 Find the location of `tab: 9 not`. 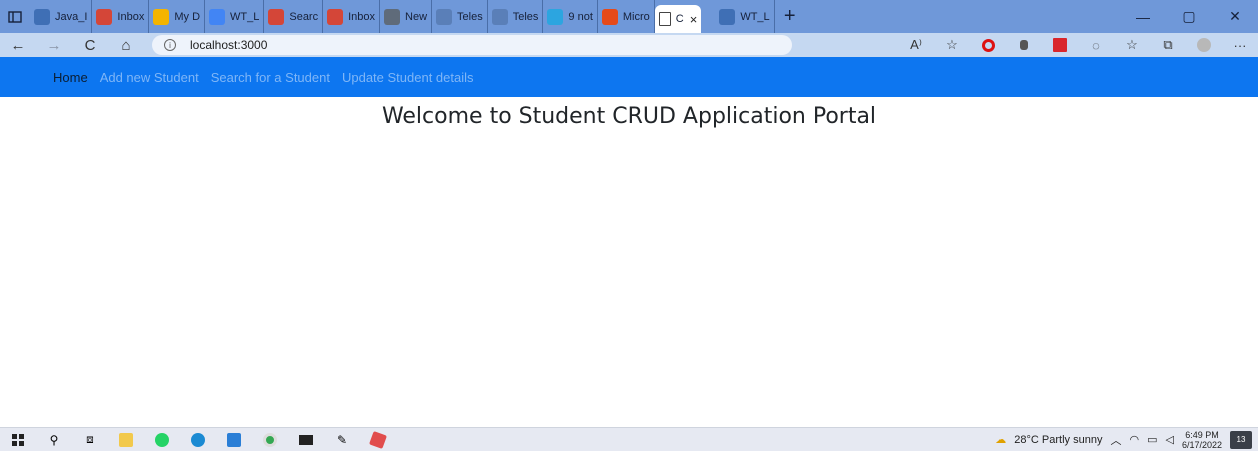

tab: 9 not is located at coordinates (570, 16).